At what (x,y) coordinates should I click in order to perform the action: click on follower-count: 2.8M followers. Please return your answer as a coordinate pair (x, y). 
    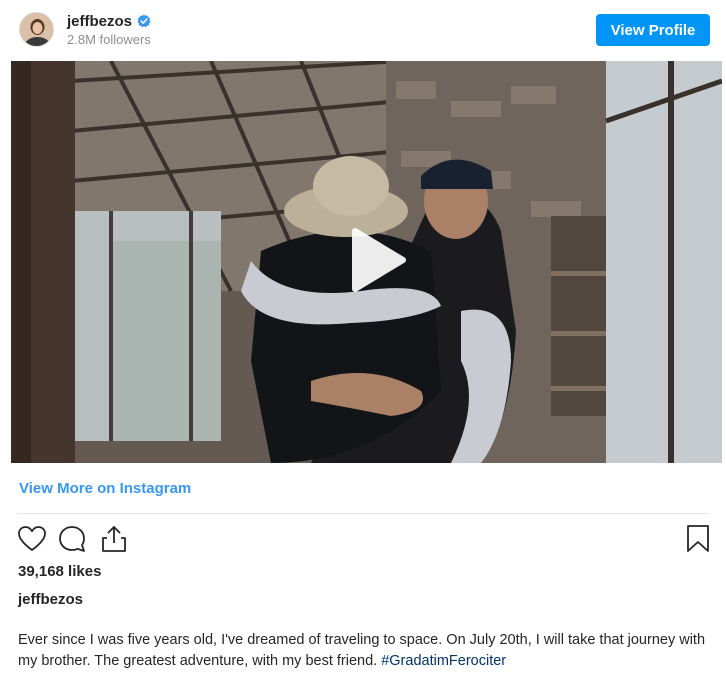
    Looking at the image, I should click on (109, 39).